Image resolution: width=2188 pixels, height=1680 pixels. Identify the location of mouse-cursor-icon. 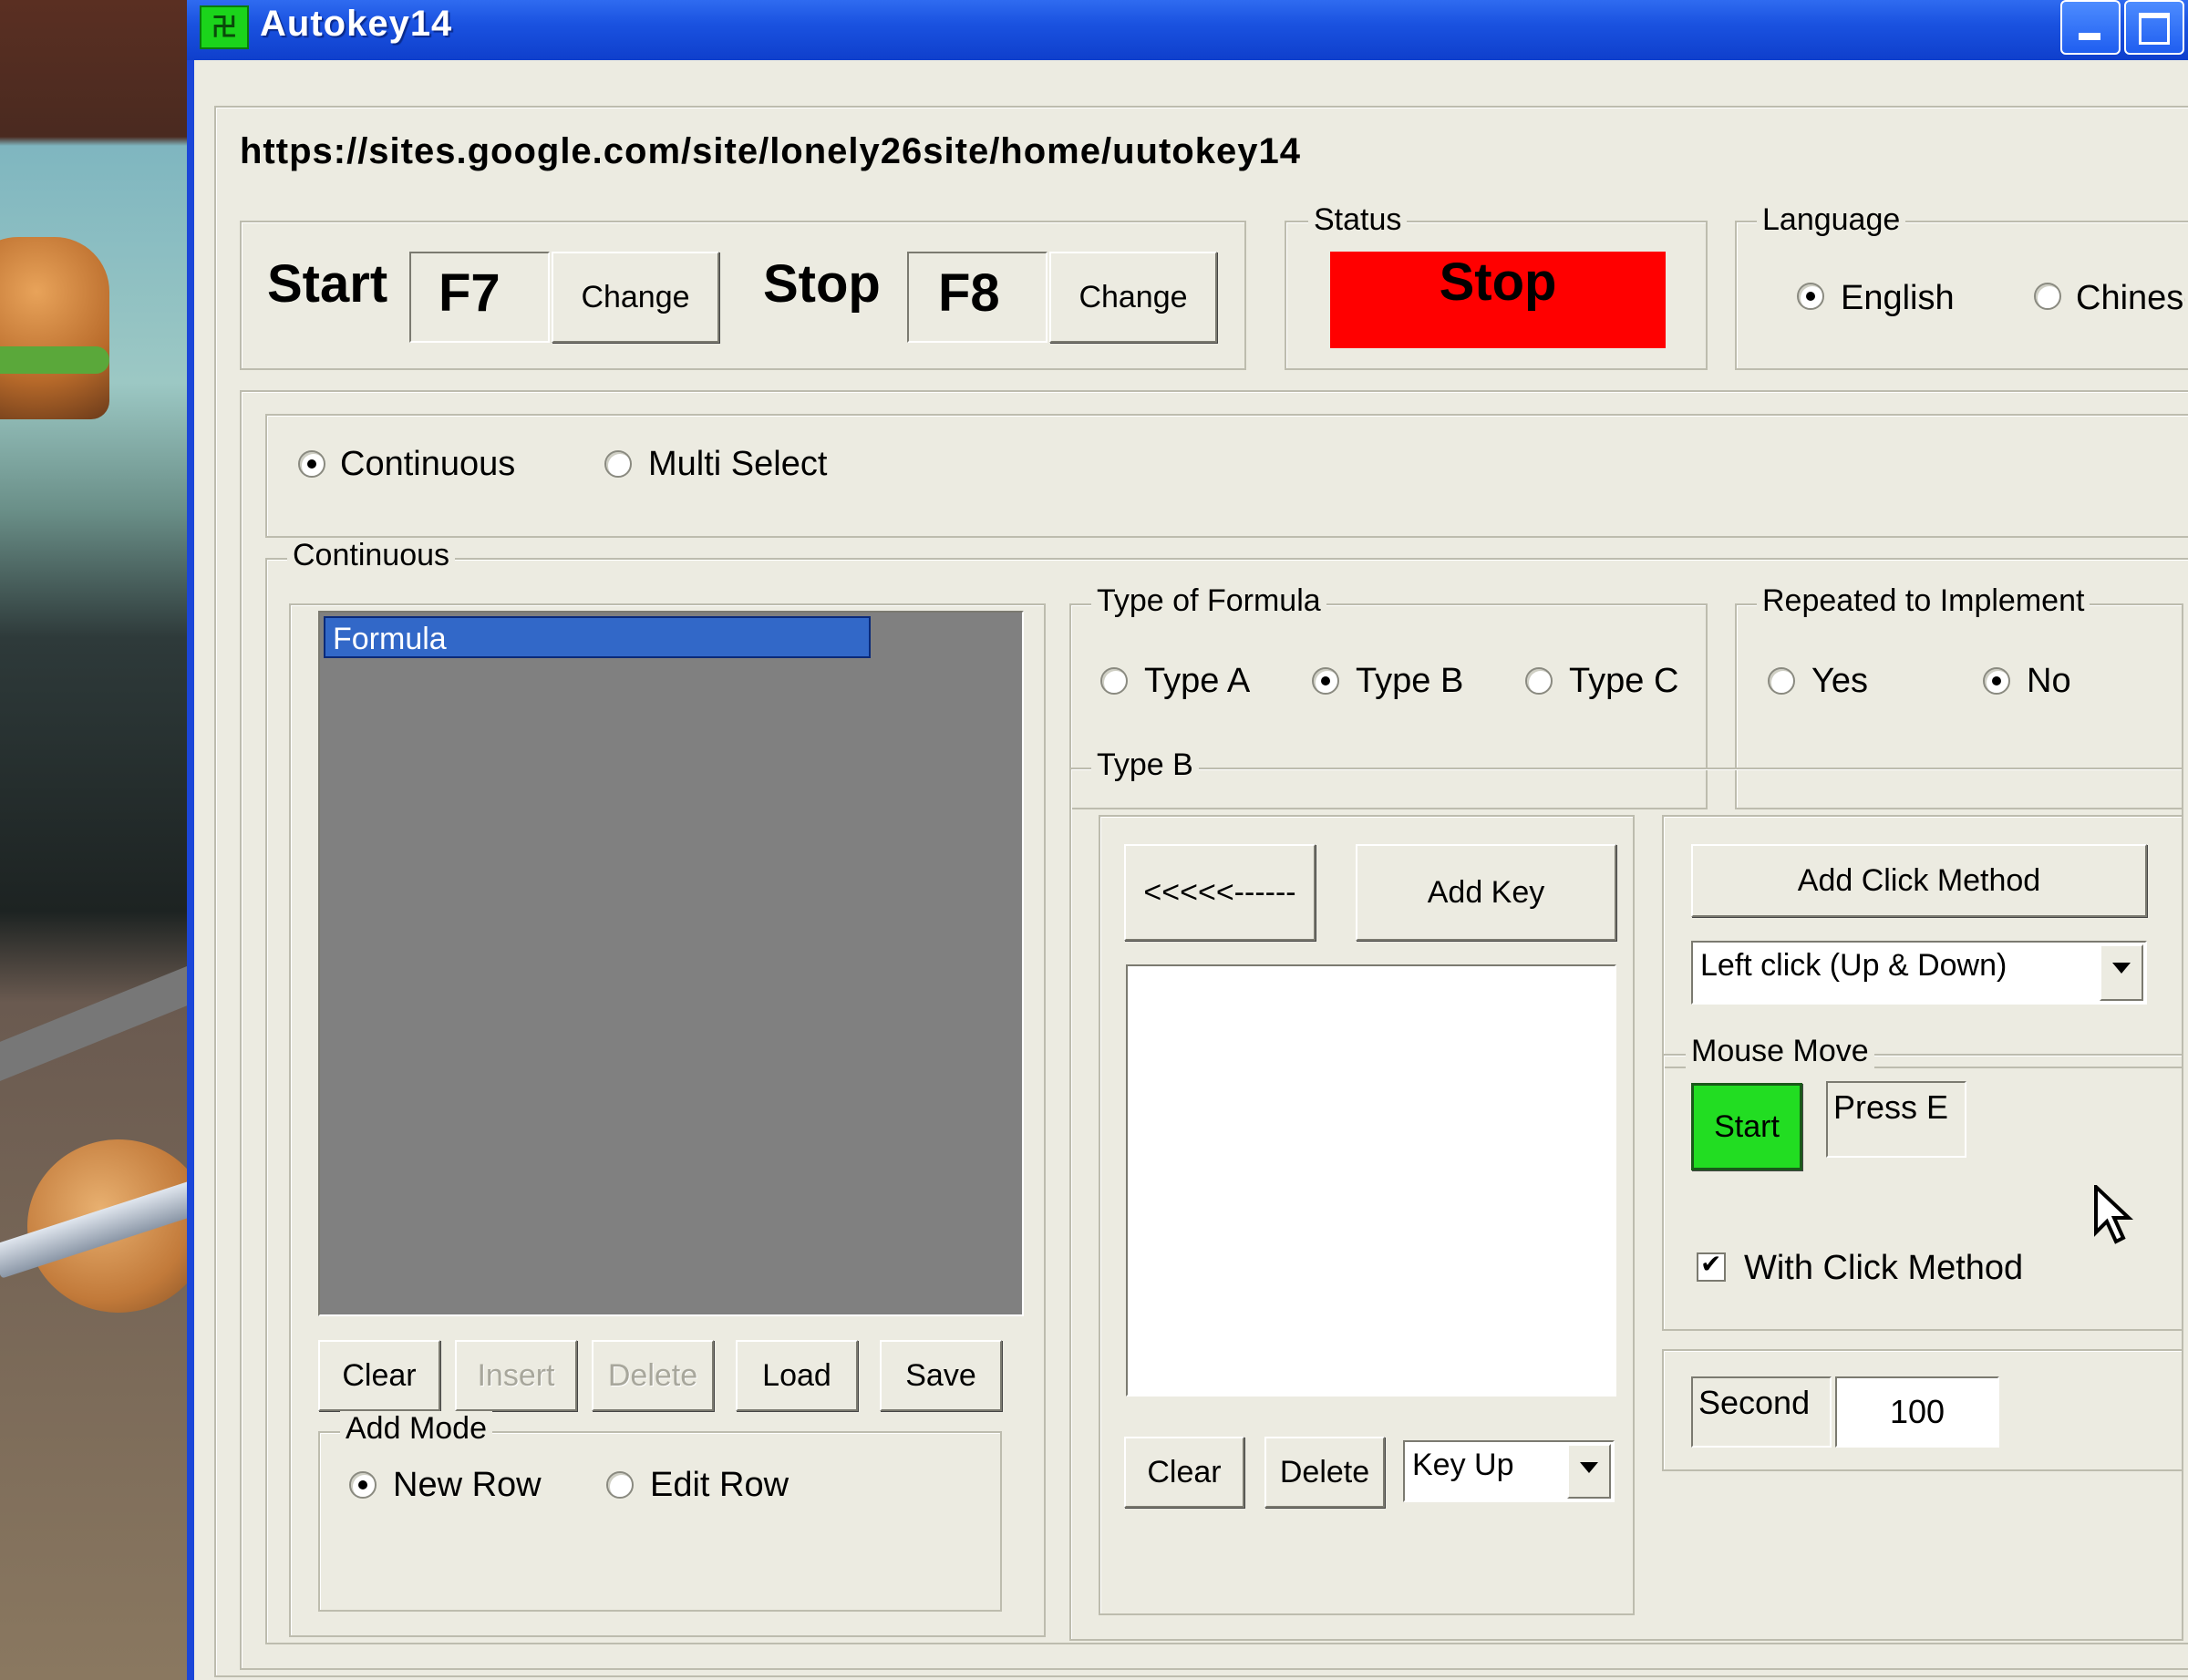
(2114, 1215).